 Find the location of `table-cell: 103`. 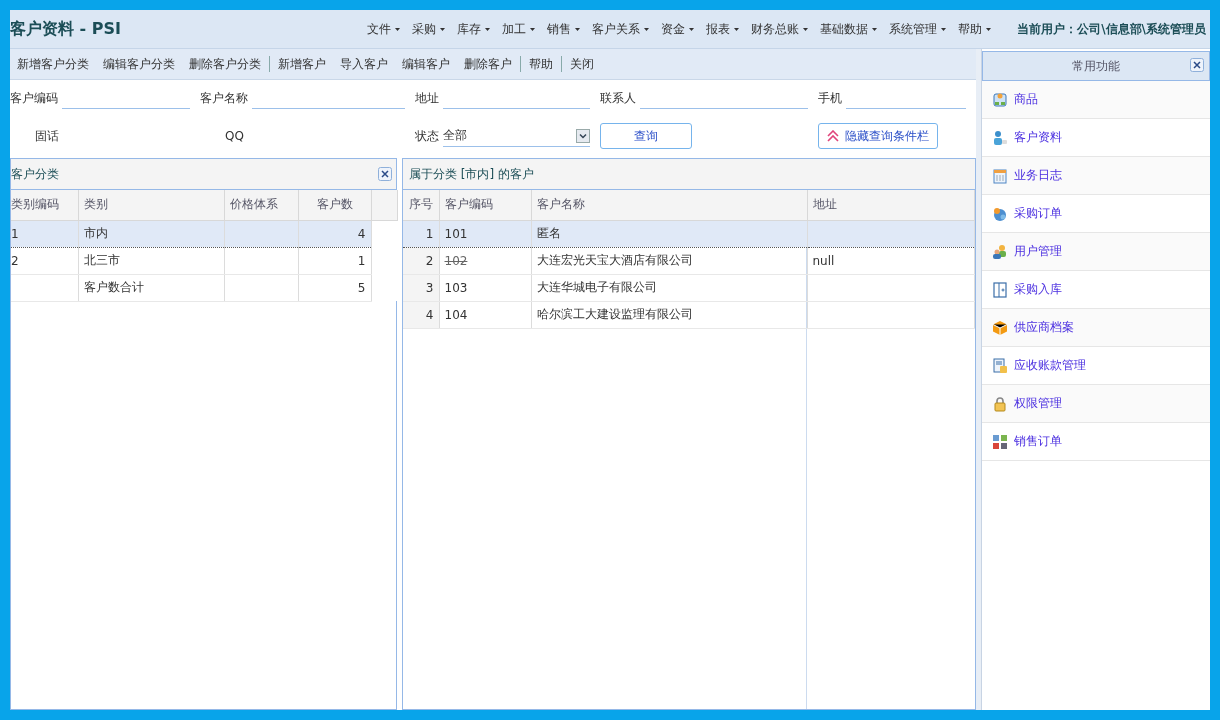

table-cell: 103 is located at coordinates (456, 287).